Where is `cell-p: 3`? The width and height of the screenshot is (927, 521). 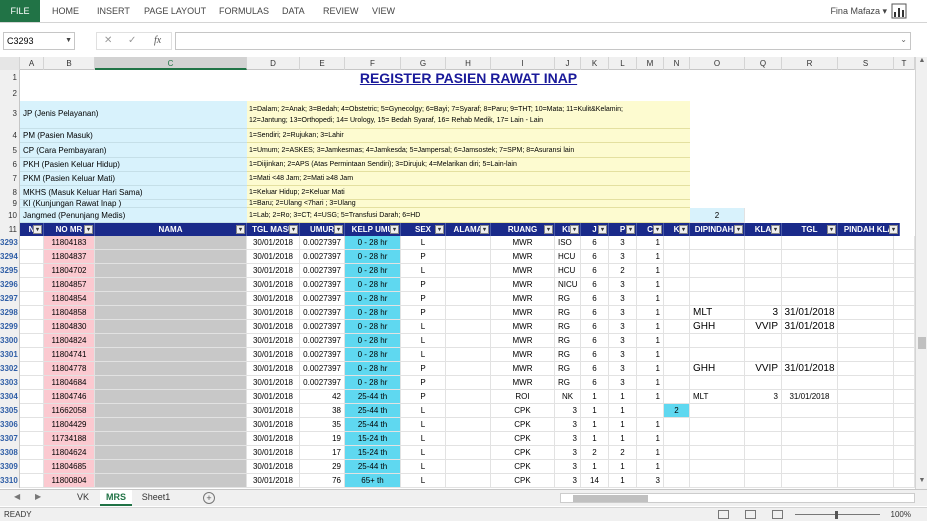
cell-p: 3 is located at coordinates (623, 257).